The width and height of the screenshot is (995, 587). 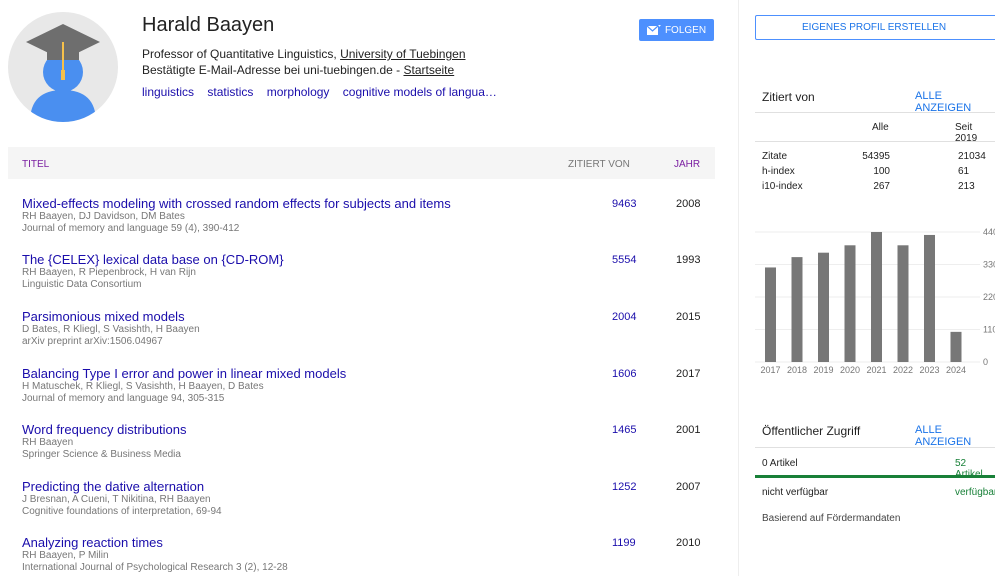 I want to click on x-tick-label: 2022, so click(x=903, y=370).